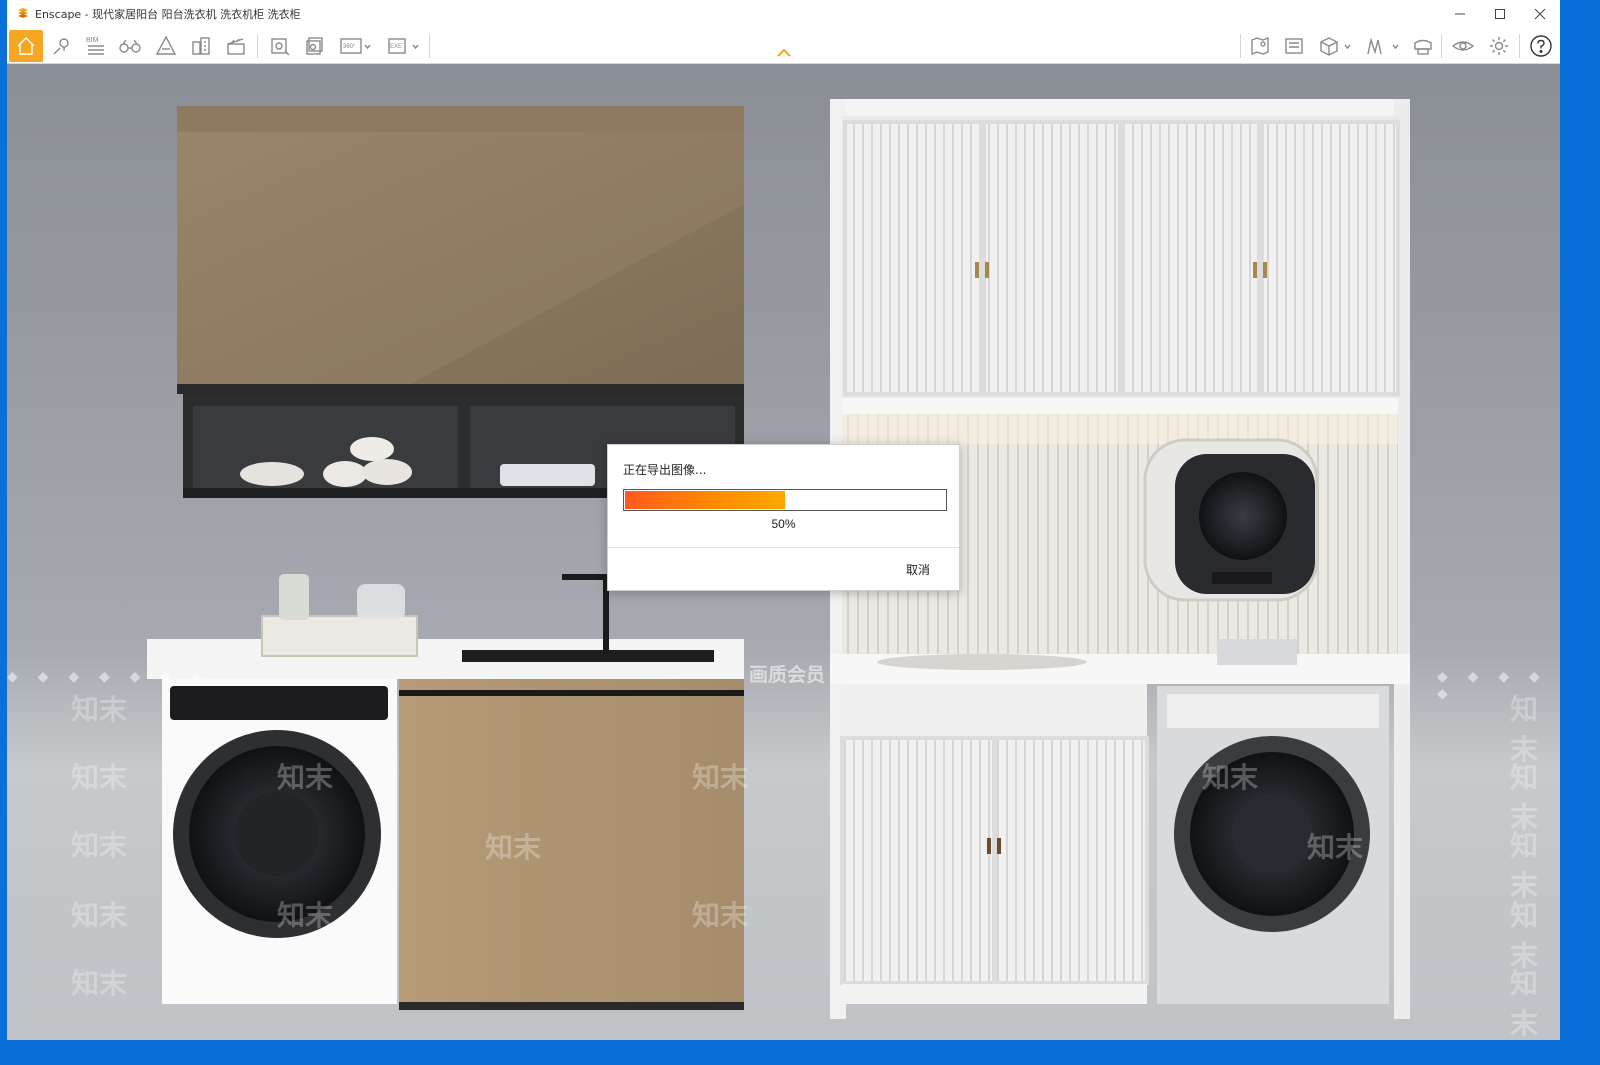  I want to click on home-icon, so click(26, 46).